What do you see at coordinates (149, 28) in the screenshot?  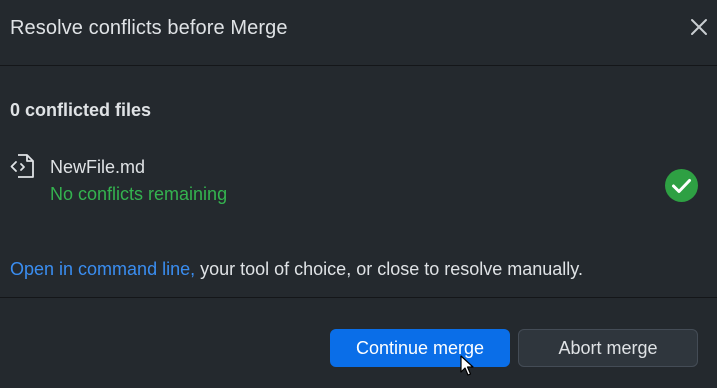 I see `dialog-title: Resolve conflicts before Merge` at bounding box center [149, 28].